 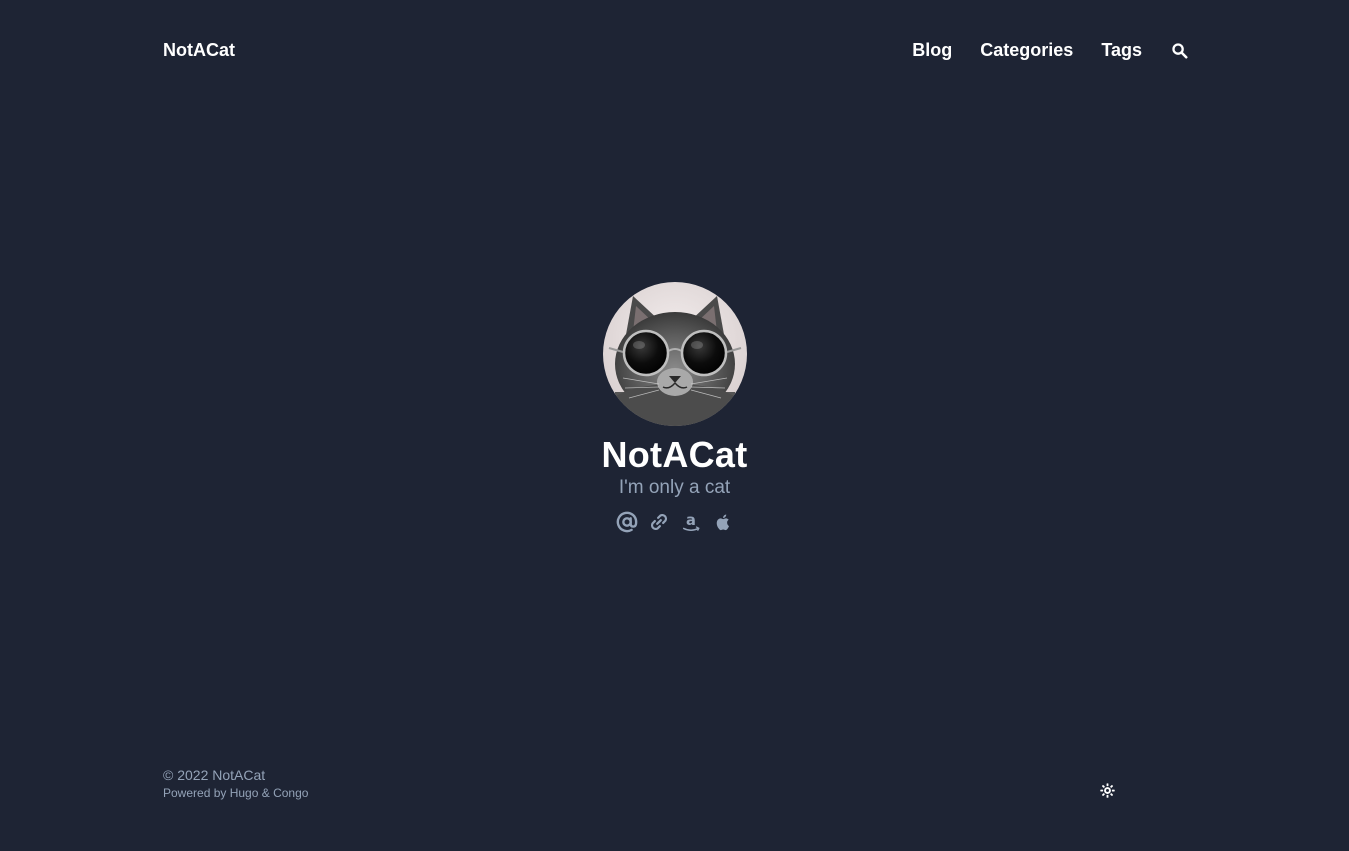 I want to click on author-links: a, so click(x=675, y=522).